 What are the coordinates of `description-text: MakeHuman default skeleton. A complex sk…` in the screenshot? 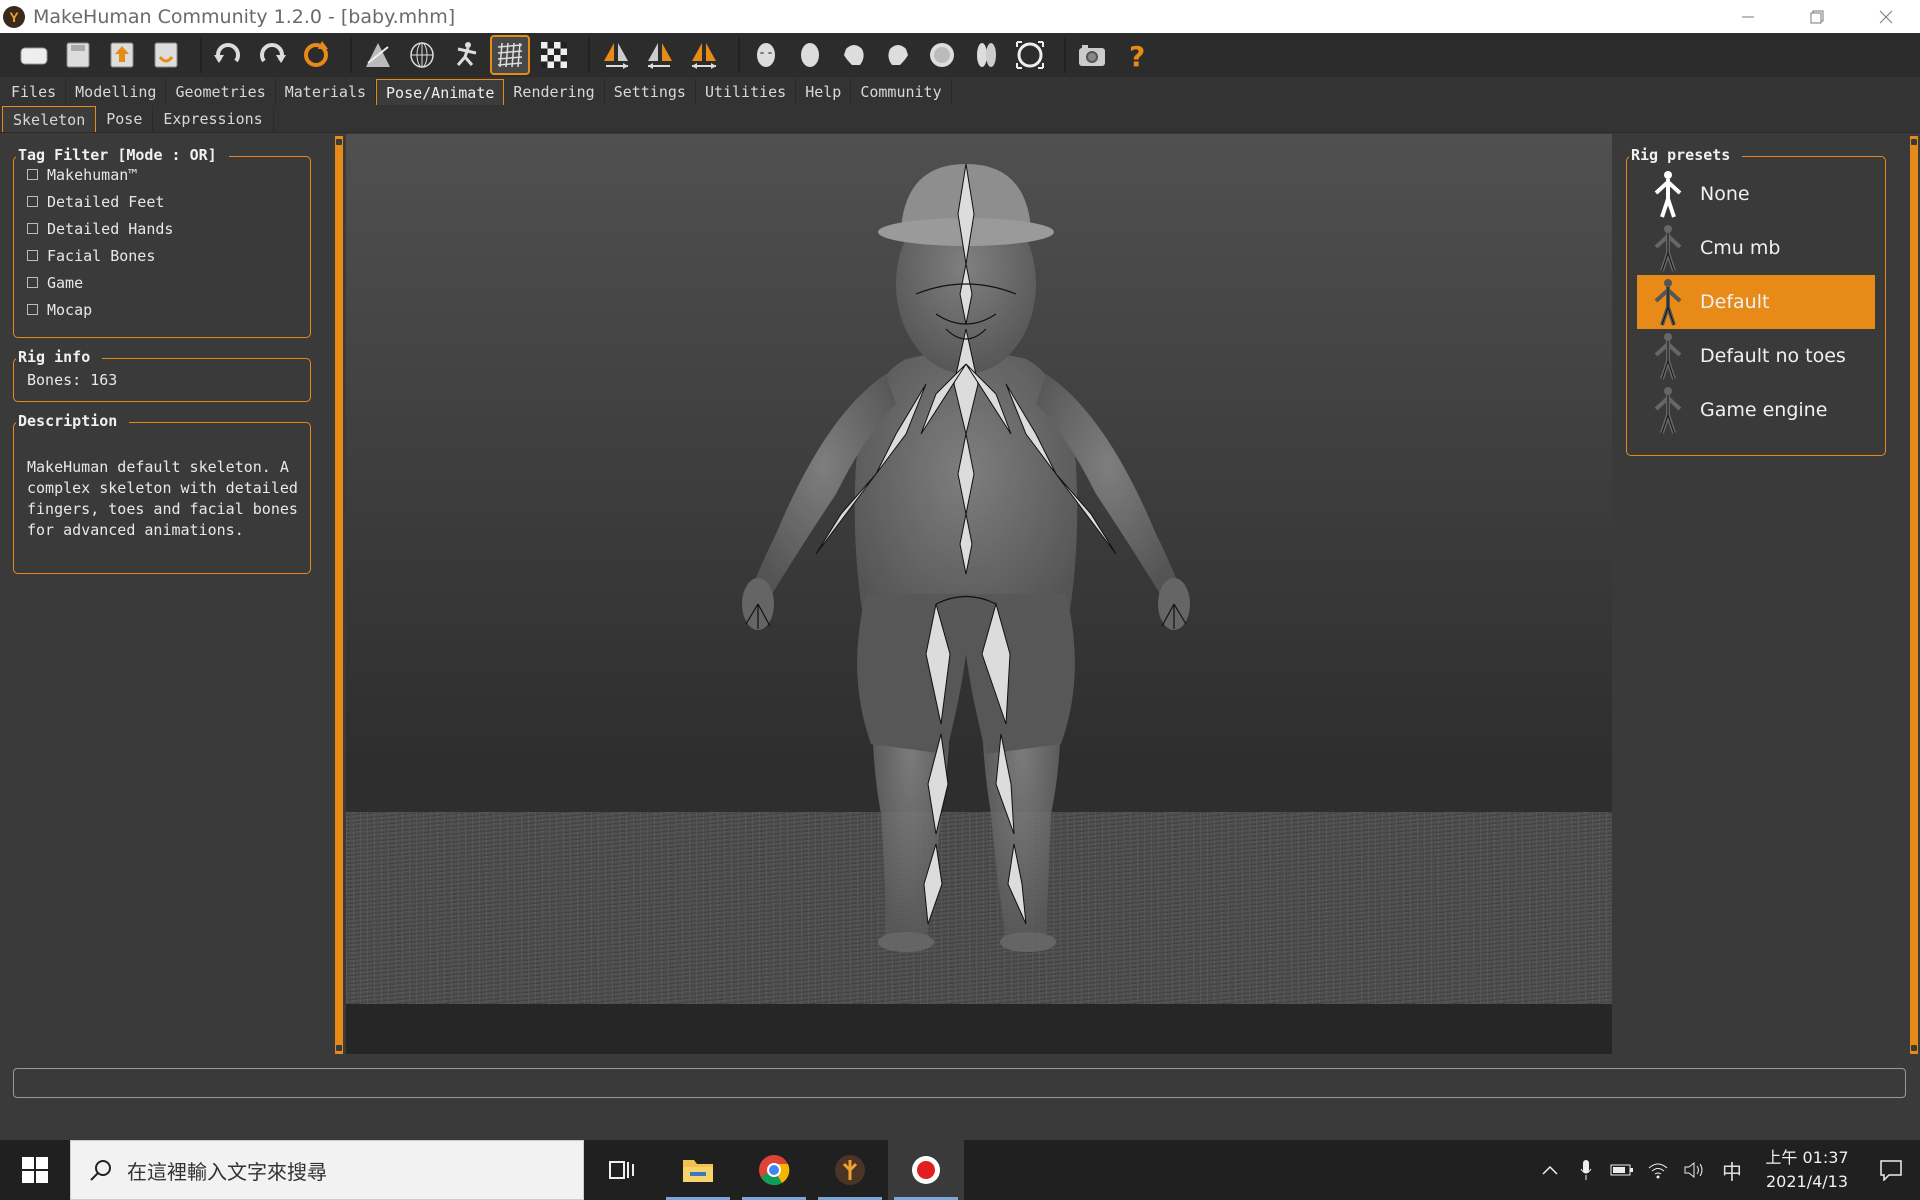 It's located at (162, 498).